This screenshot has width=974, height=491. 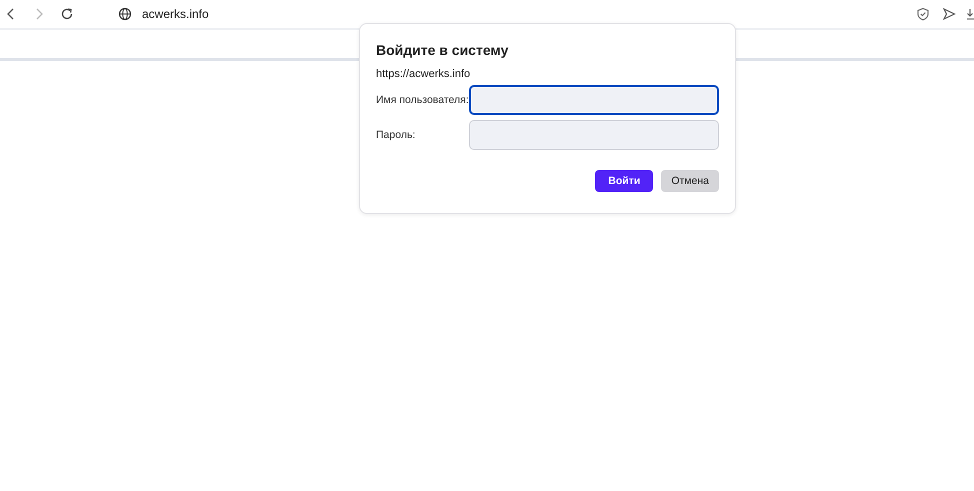 I want to click on download-icon, so click(x=970, y=14).